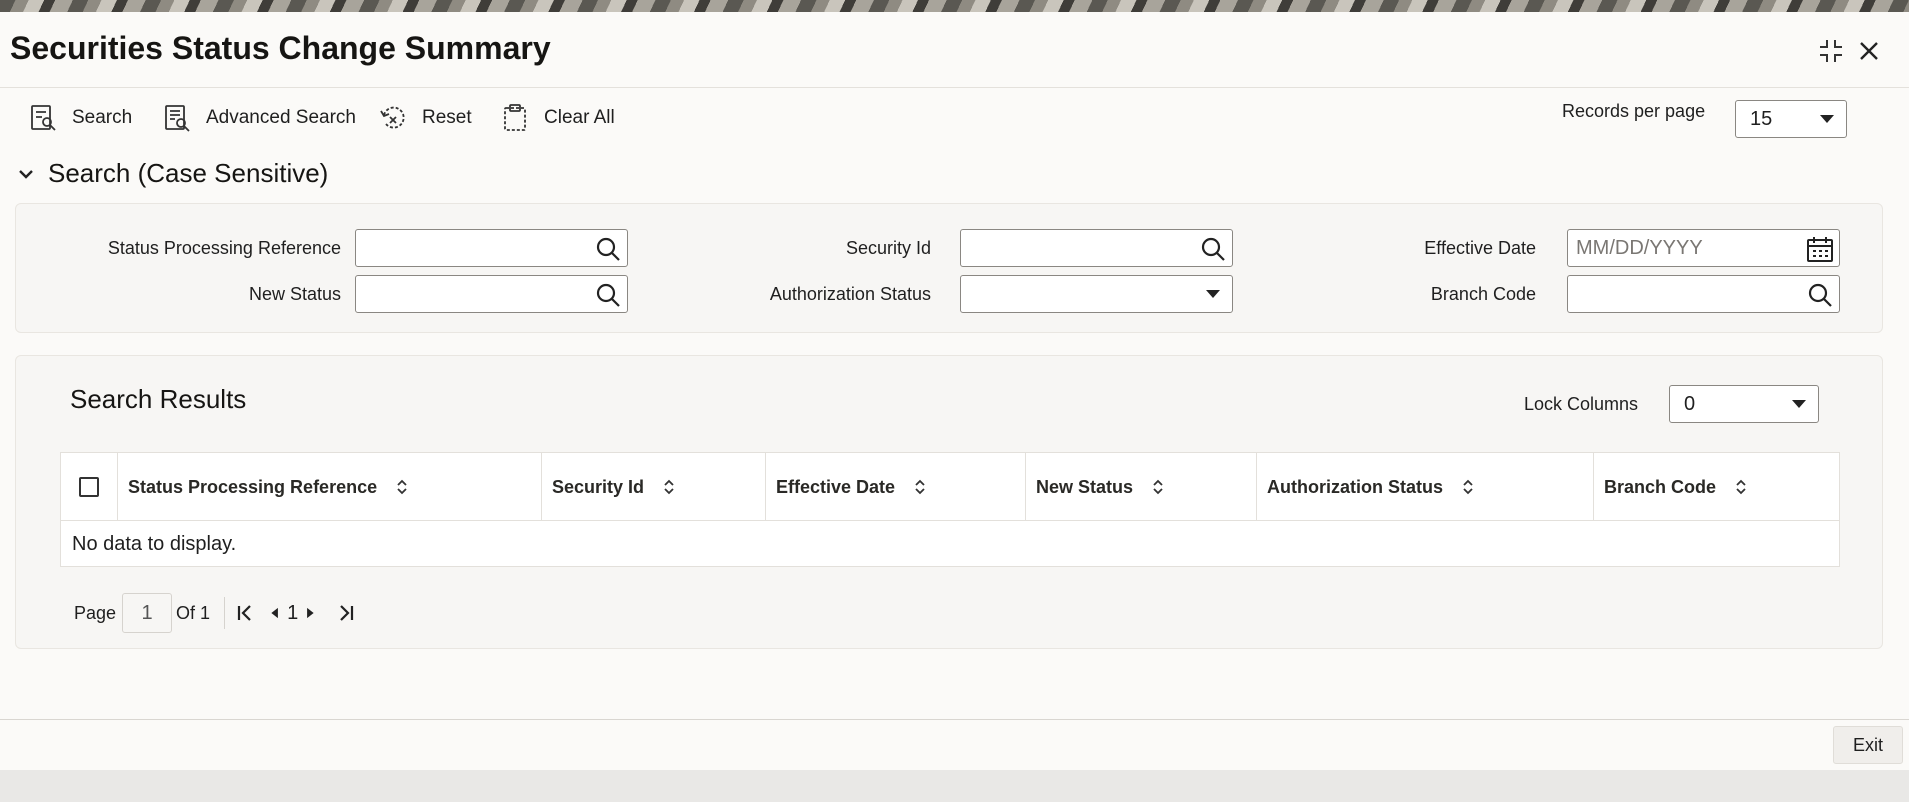 The width and height of the screenshot is (1909, 802). What do you see at coordinates (216, 613) in the screenshot?
I see `pagination: Page 1 Of 1 1` at bounding box center [216, 613].